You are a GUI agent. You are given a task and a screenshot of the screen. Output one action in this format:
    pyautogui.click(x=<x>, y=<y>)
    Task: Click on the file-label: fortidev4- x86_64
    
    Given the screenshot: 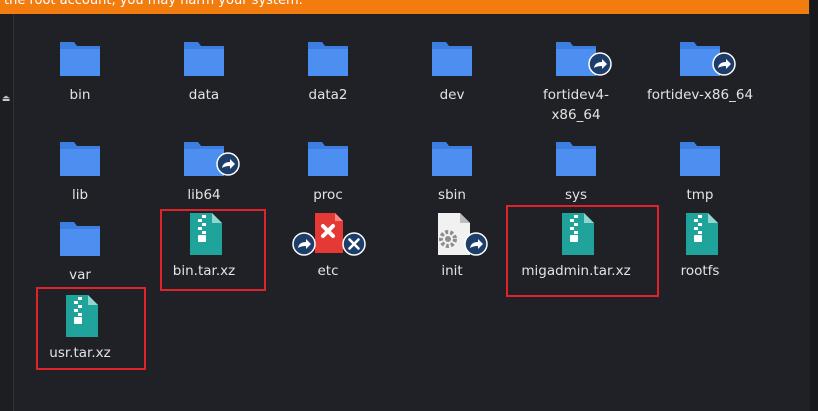 What is the action you would take?
    pyautogui.click(x=576, y=105)
    